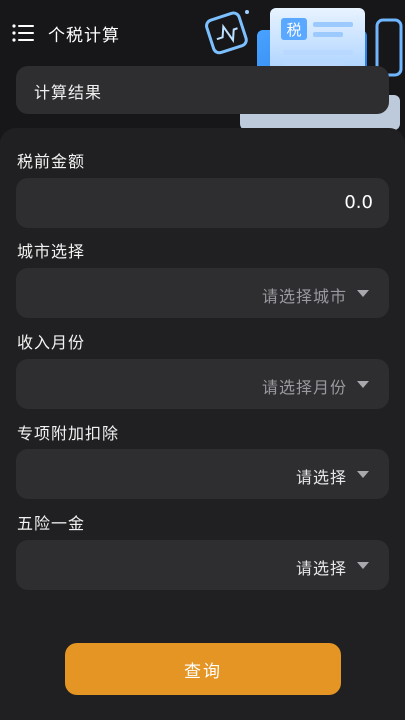 This screenshot has height=720, width=405. What do you see at coordinates (358, 202) in the screenshot?
I see `pretax-amount-value: 0.0` at bounding box center [358, 202].